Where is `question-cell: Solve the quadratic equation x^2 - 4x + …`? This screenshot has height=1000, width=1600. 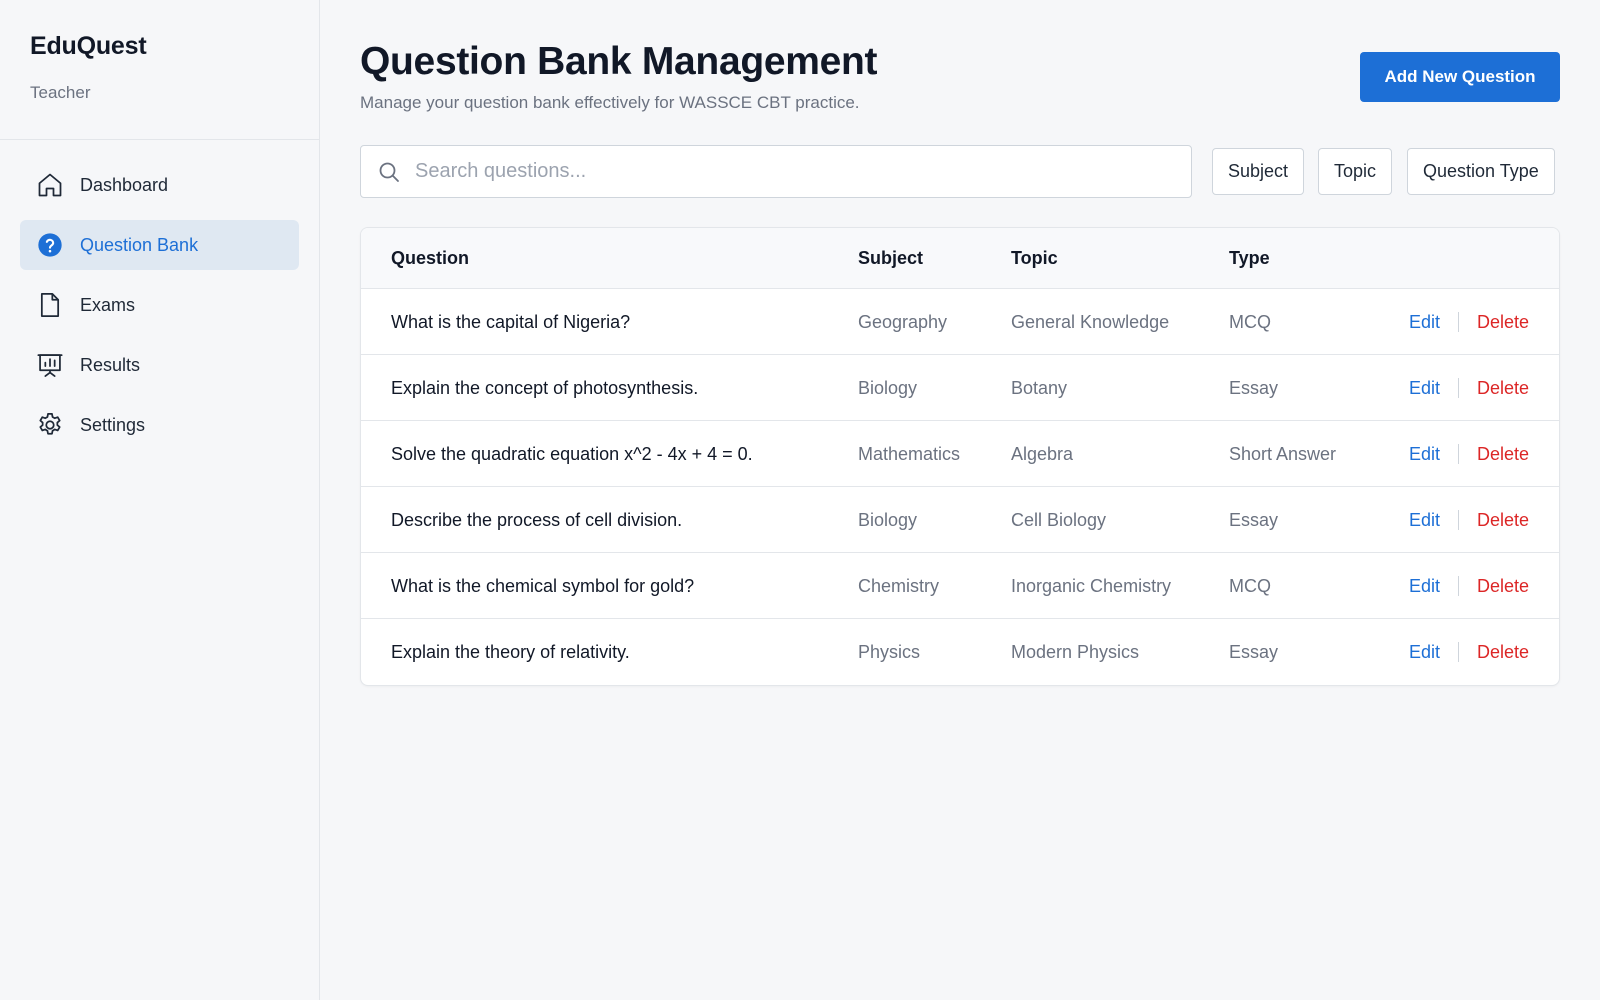
question-cell: Solve the quadratic equation x^2 - 4x + … is located at coordinates (572, 454).